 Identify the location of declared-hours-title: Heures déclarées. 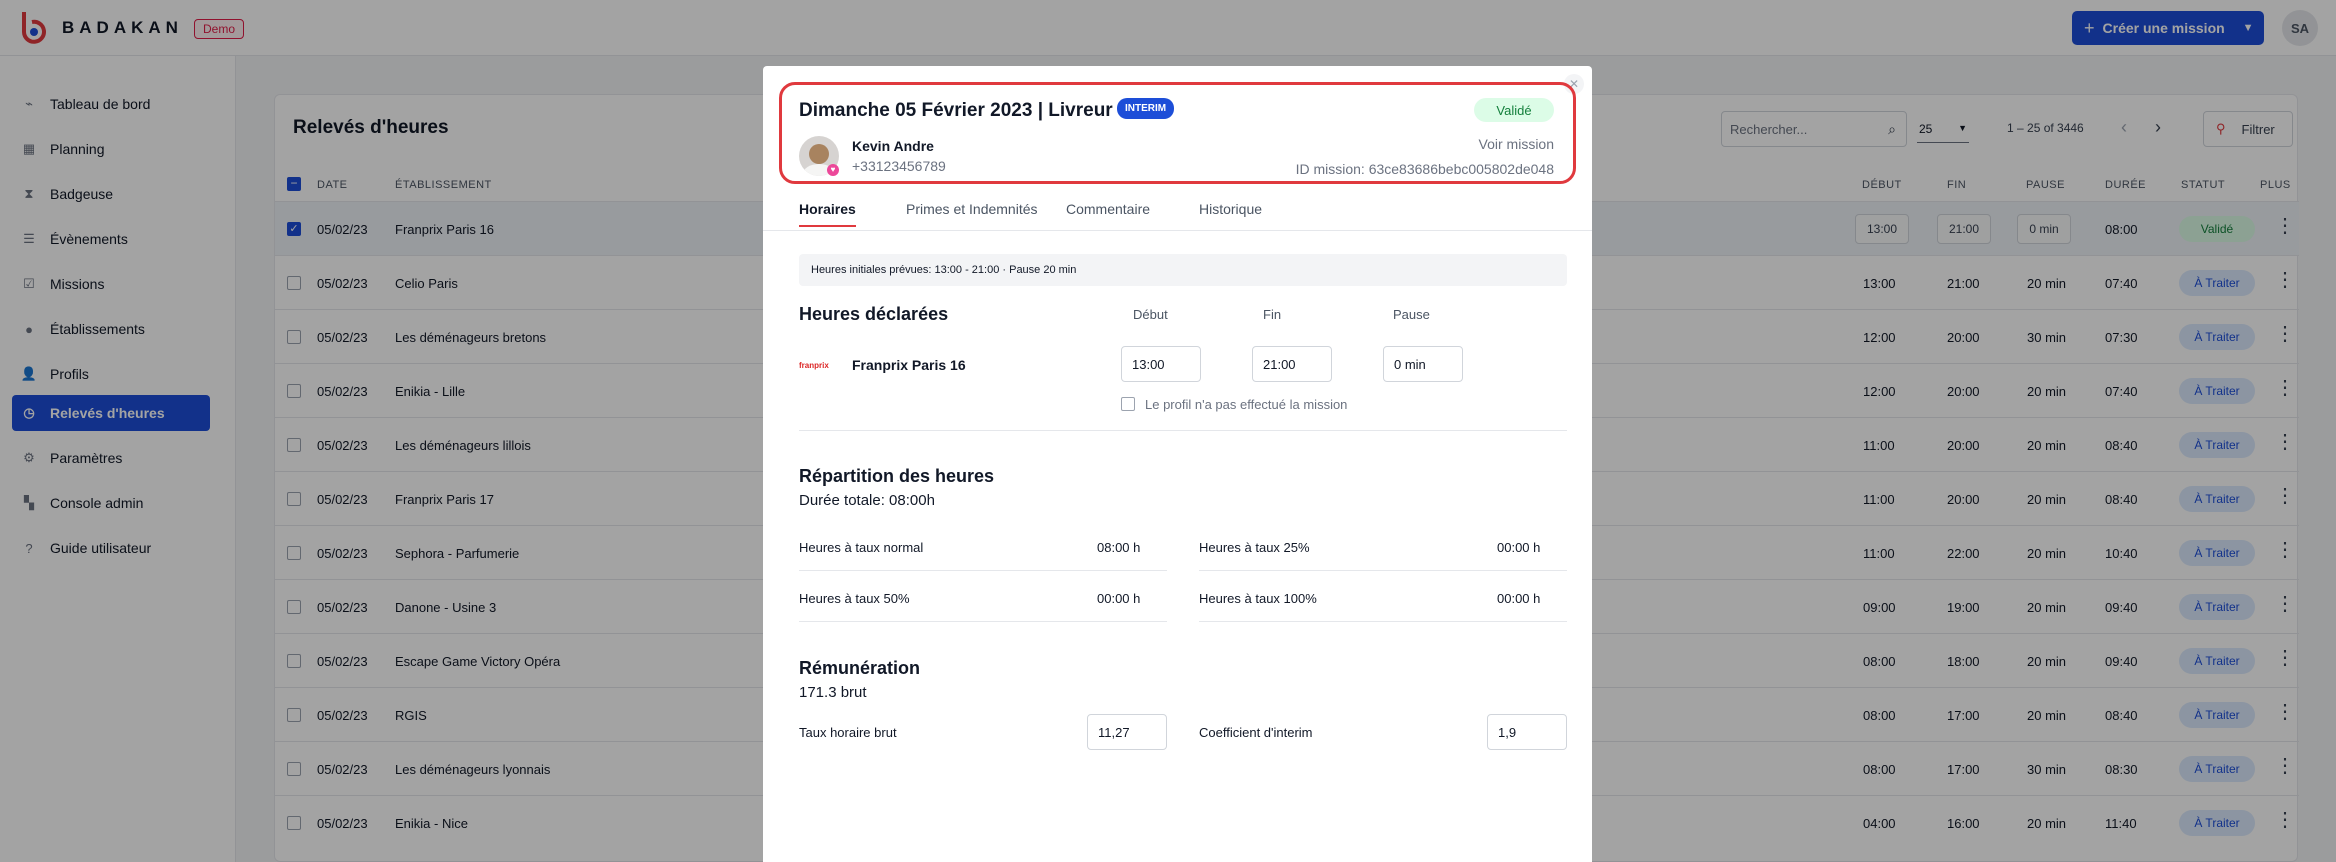
(874, 314).